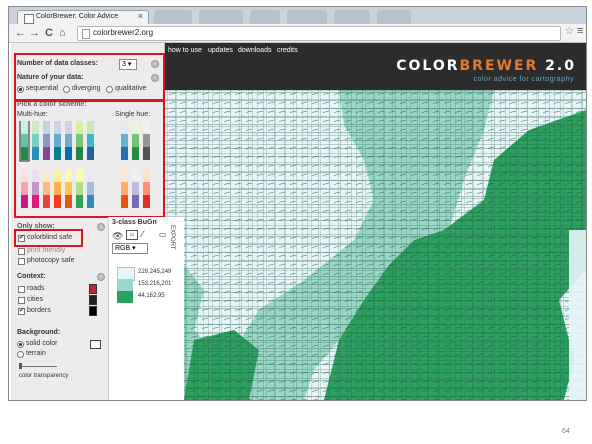  What do you see at coordinates (143, 234) in the screenshot?
I see `copier-icon: ⁄` at bounding box center [143, 234].